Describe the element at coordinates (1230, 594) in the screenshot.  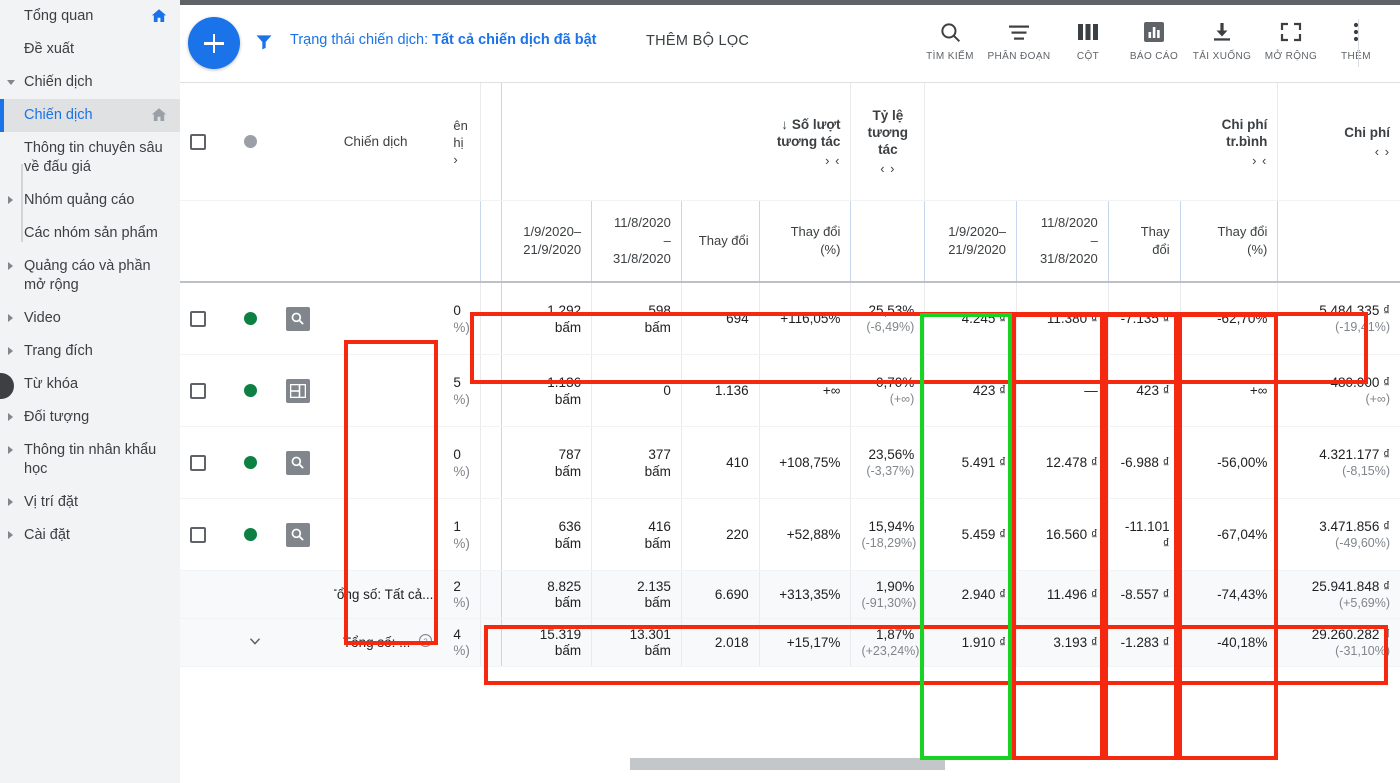
I see `total-avgcost-change-pct: -74,43%` at that location.